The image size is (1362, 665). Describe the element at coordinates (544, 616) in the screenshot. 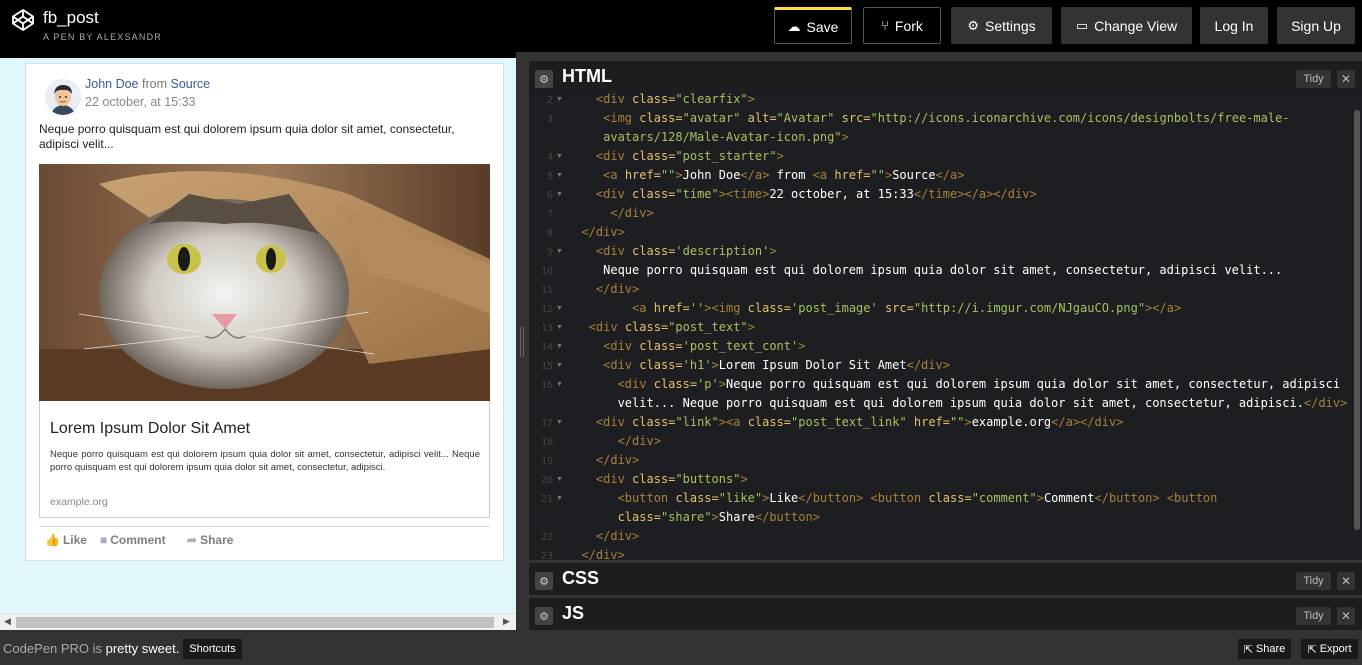

I see `js-settings-gear-icon: ⚙` at that location.